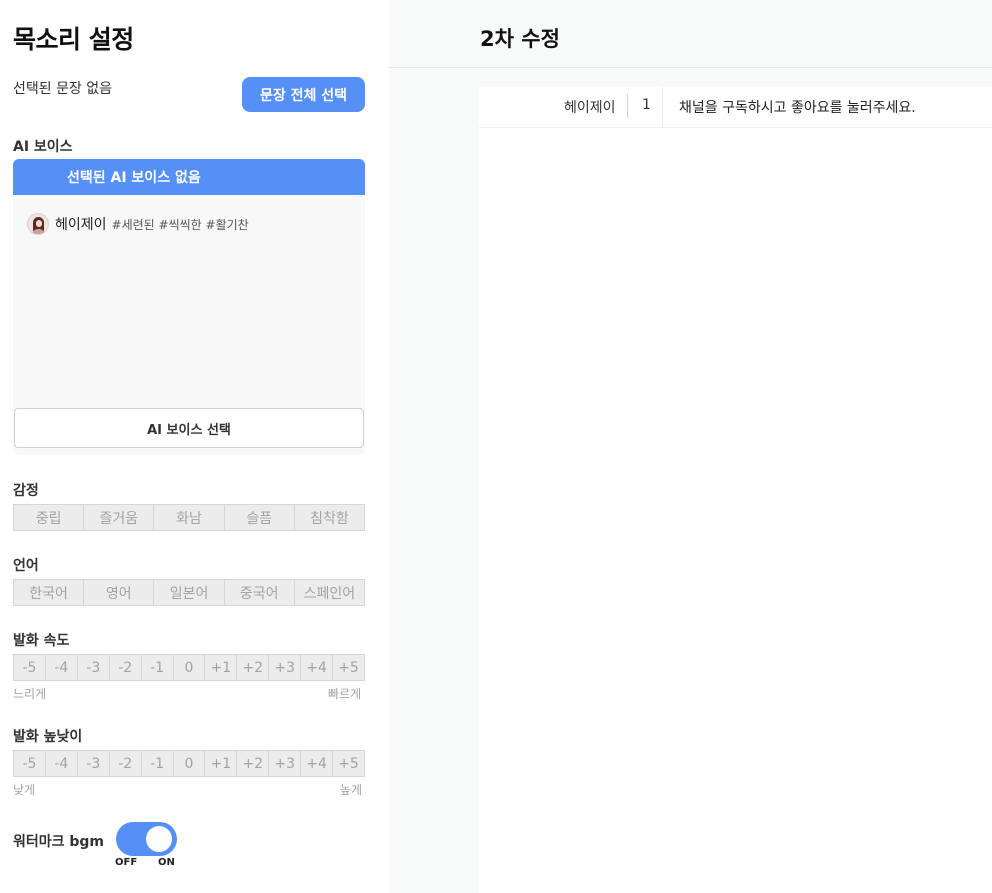 The width and height of the screenshot is (992, 893). I want to click on pitch-option: +4, so click(317, 763).